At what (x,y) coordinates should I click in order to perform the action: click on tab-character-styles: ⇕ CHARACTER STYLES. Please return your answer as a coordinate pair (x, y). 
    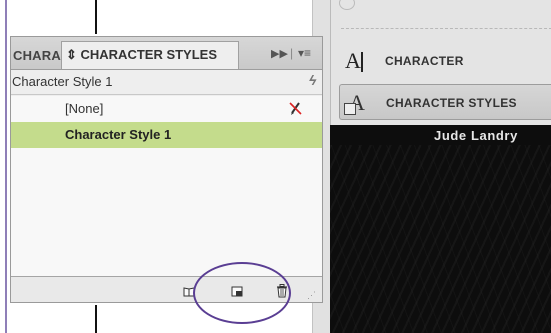
    Looking at the image, I should click on (150, 55).